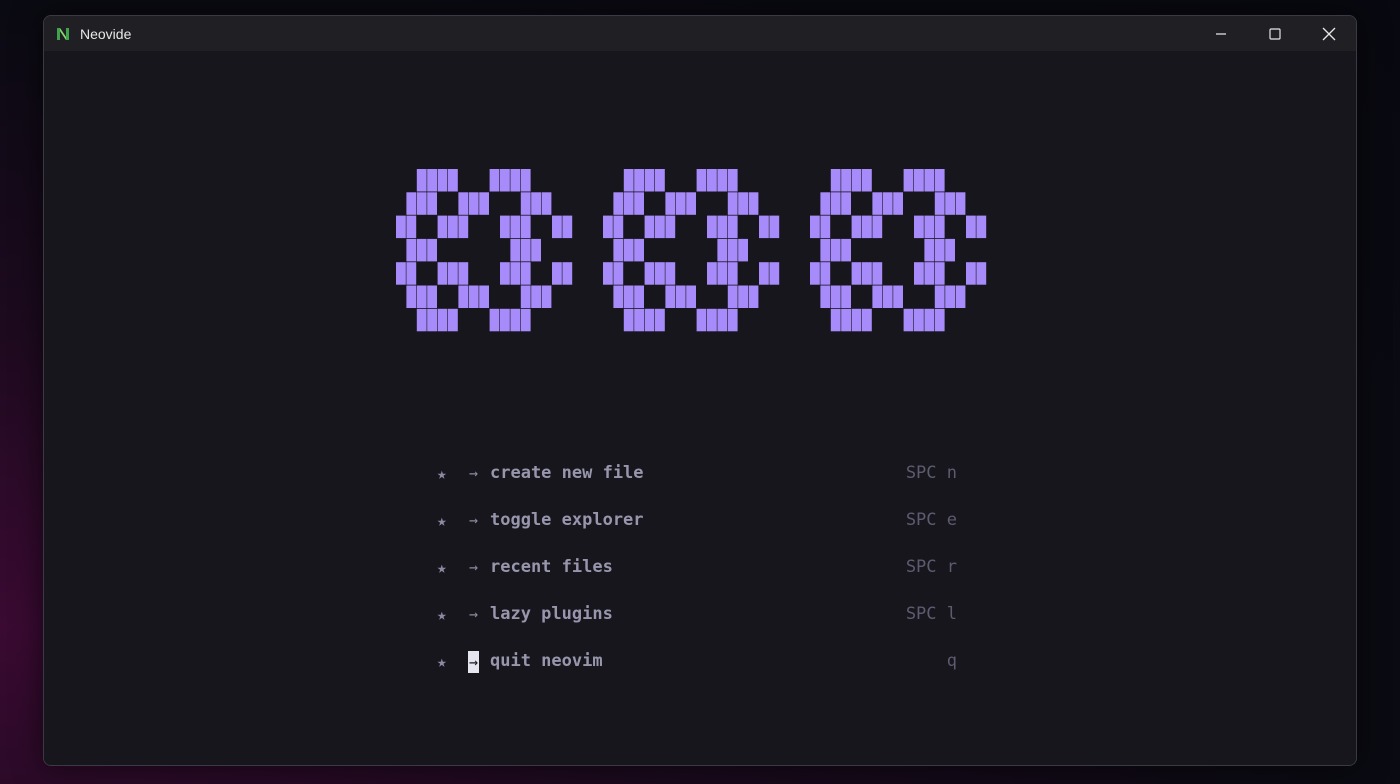 The image size is (1400, 784). I want to click on shortcut-key: q, so click(951, 661).